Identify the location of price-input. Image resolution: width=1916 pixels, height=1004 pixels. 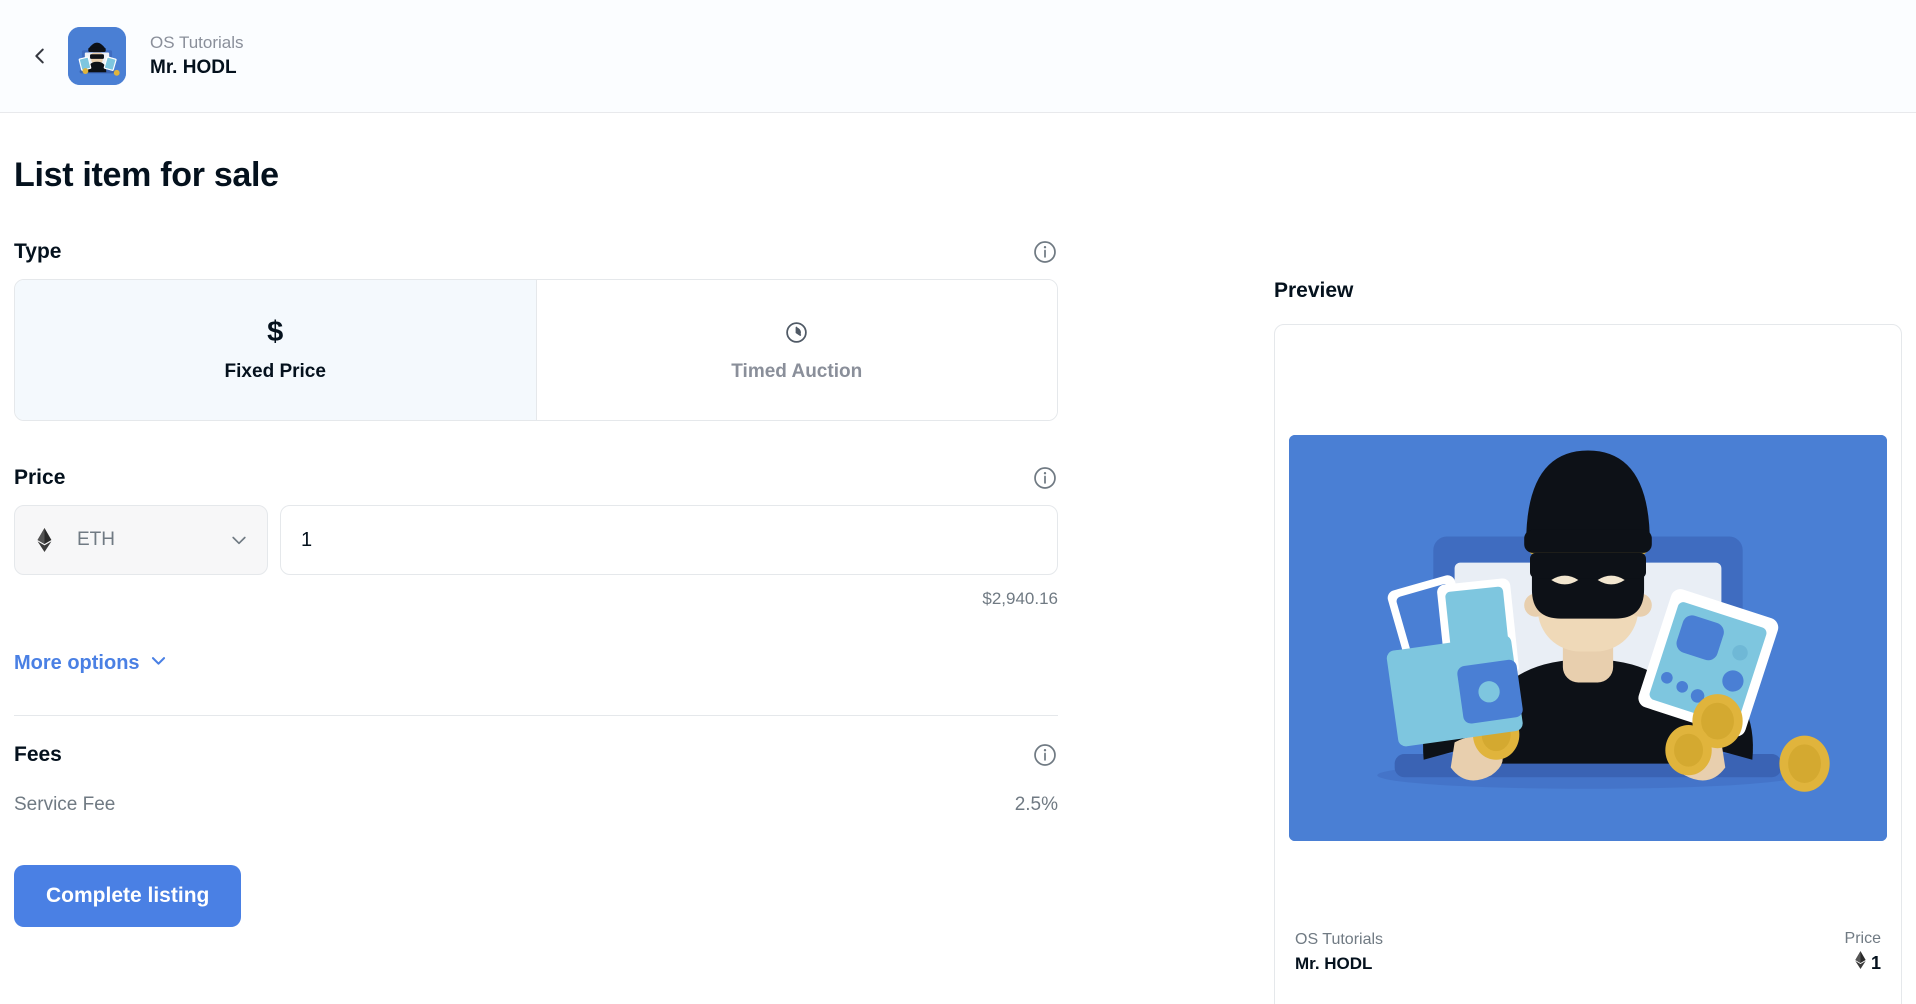
(669, 540).